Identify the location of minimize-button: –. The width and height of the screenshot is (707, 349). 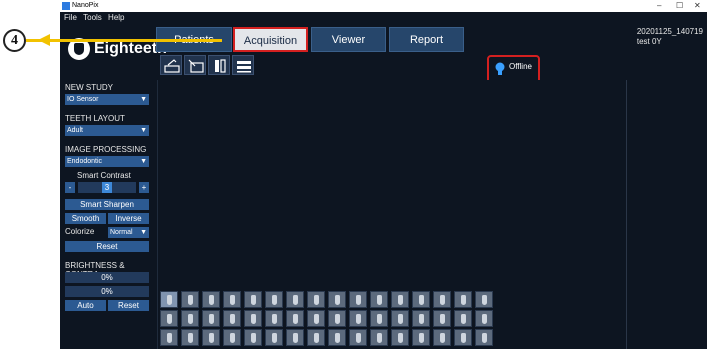
(659, 6).